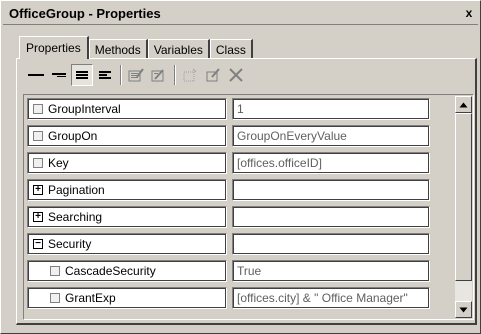  I want to click on property-row: + Pagination, so click(240, 190).